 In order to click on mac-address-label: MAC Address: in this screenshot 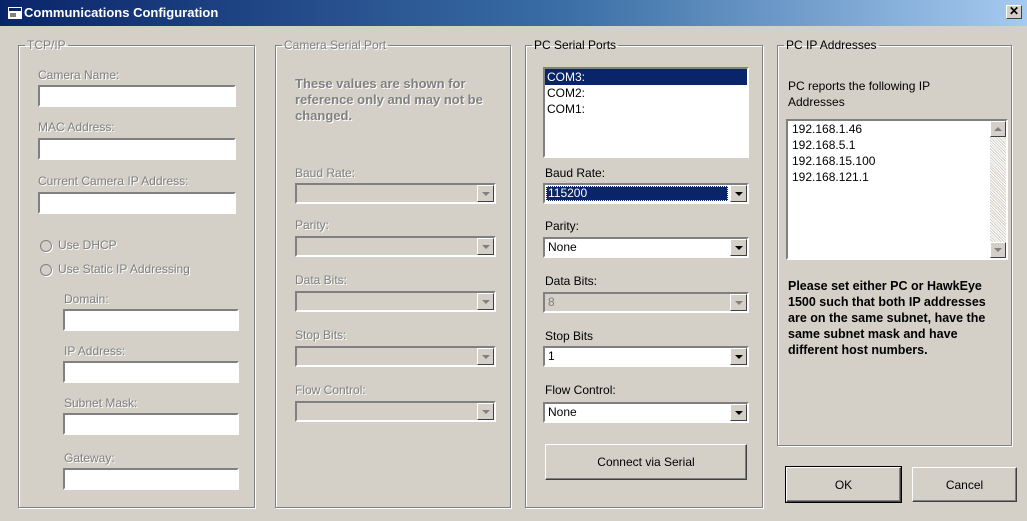, I will do `click(76, 127)`.